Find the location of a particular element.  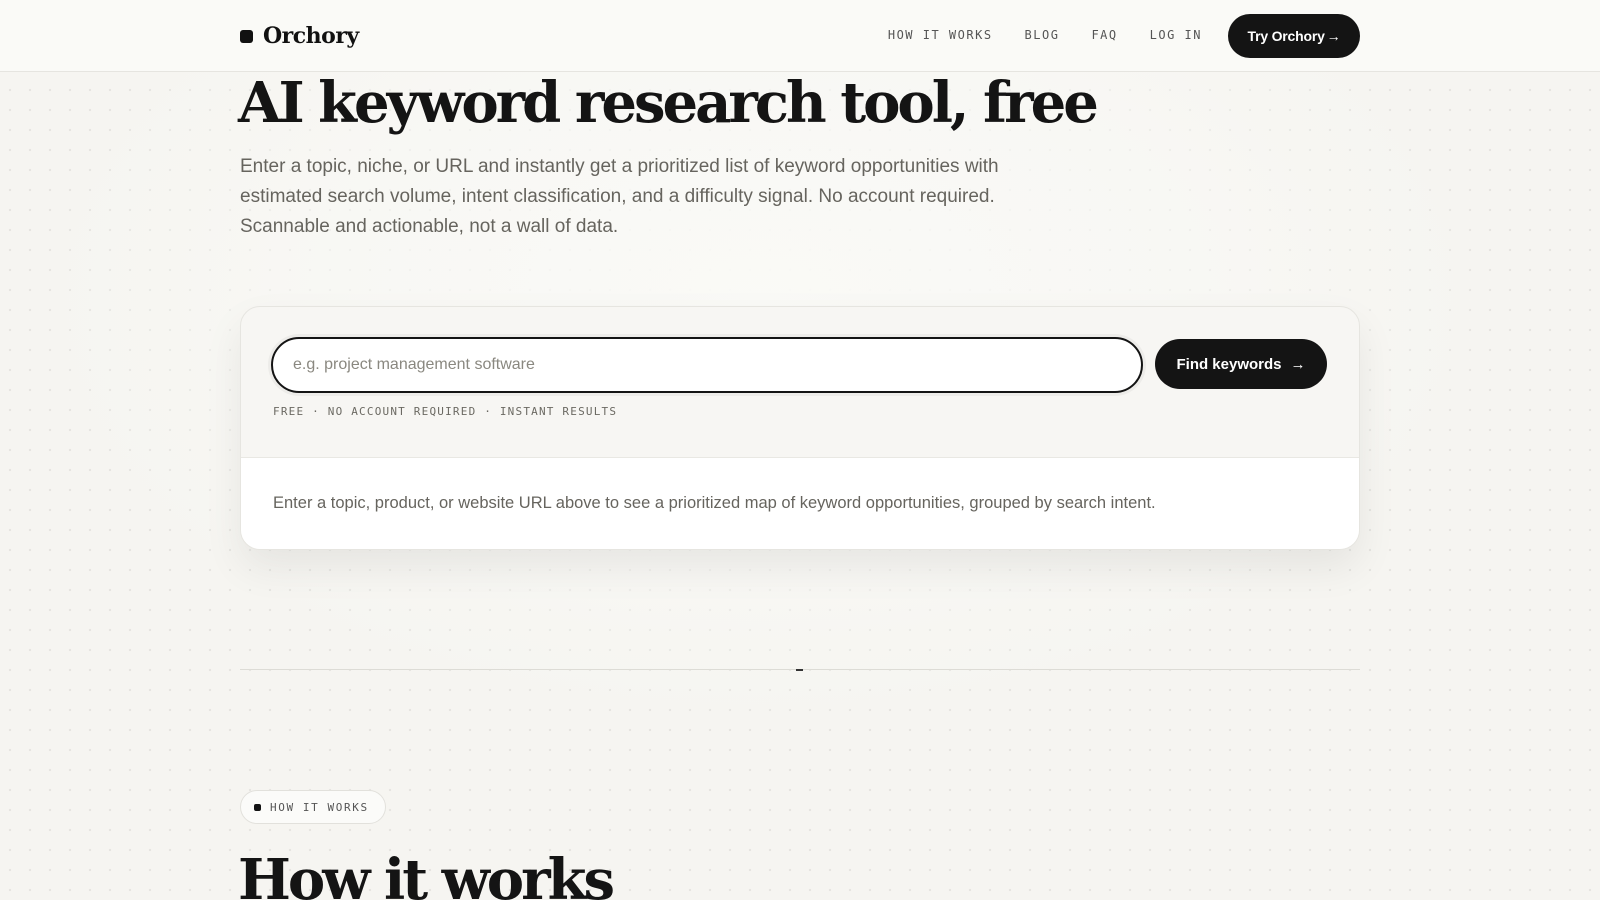

divider-marker is located at coordinates (799, 670).